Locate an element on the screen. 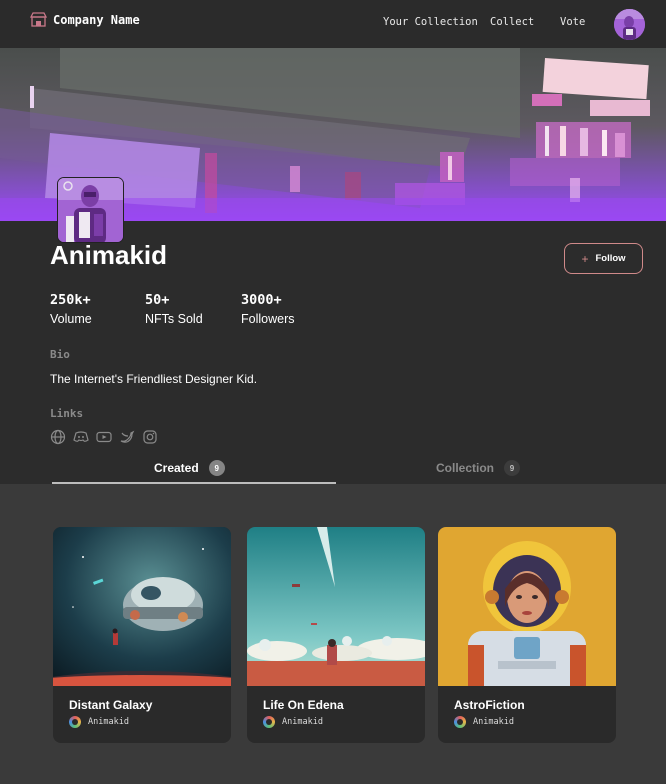 This screenshot has width=666, height=784. user-avatar is located at coordinates (629, 24).